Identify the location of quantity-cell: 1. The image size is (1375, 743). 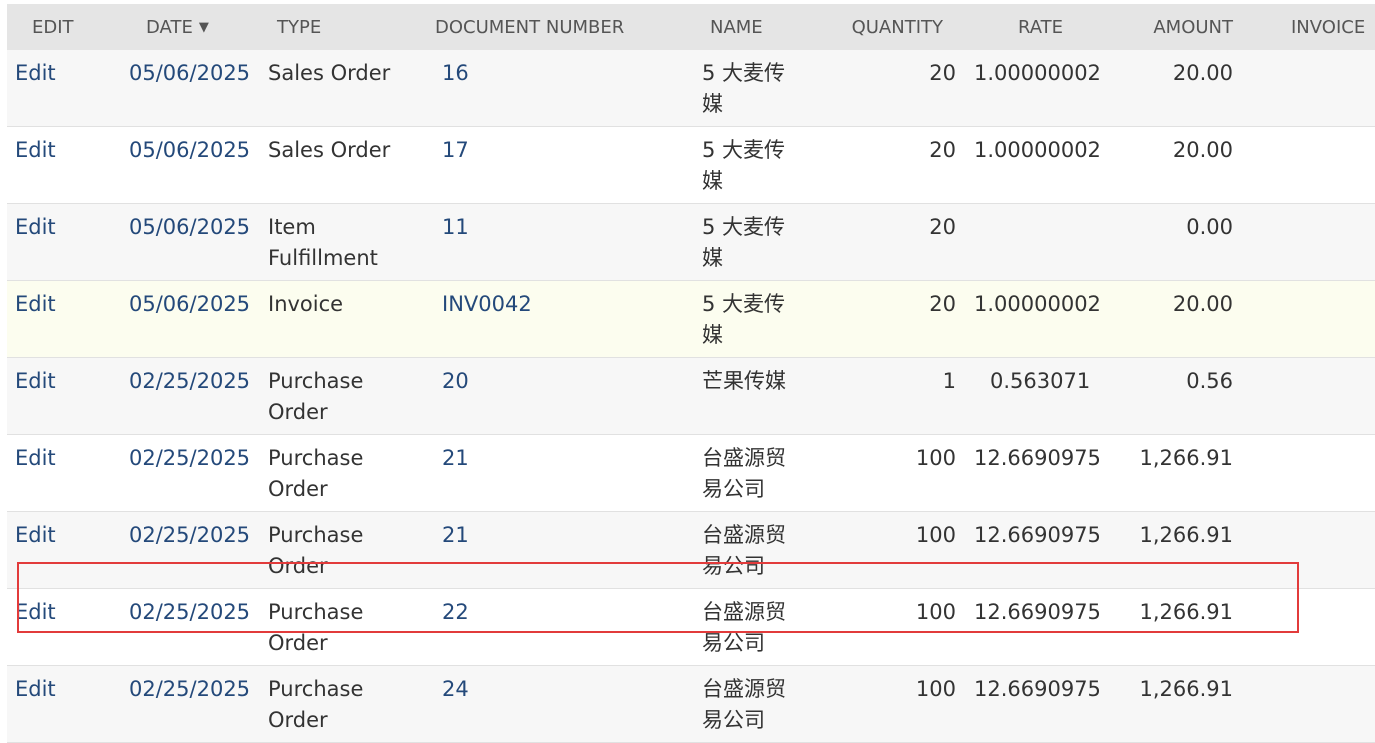
(888, 396).